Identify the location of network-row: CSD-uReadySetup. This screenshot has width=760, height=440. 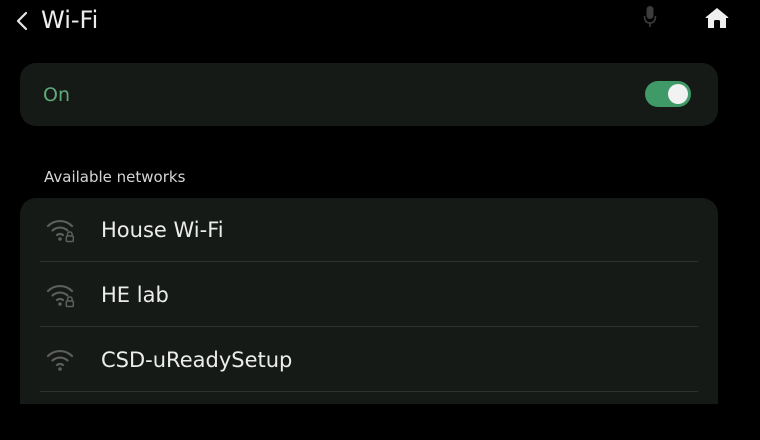
(369, 360).